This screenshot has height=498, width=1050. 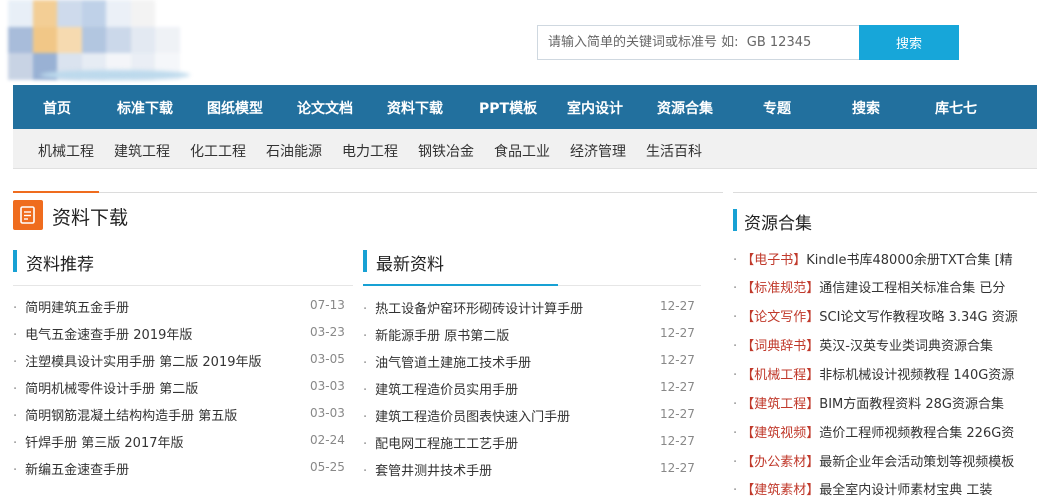 What do you see at coordinates (327, 440) in the screenshot?
I see `list-item-date: 02-24` at bounding box center [327, 440].